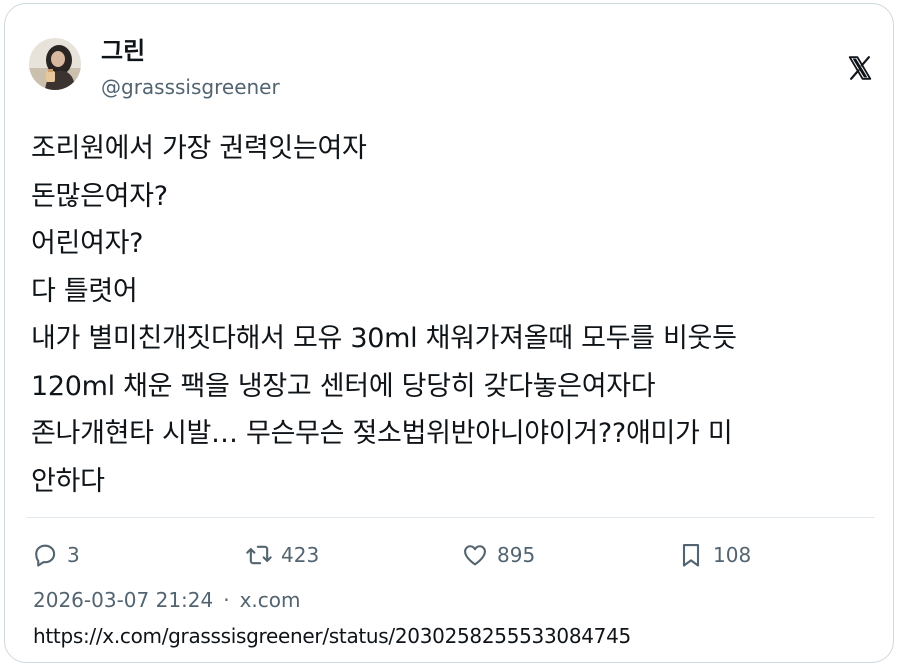 The width and height of the screenshot is (900, 669). I want to click on retweet-button: 423, so click(282, 555).